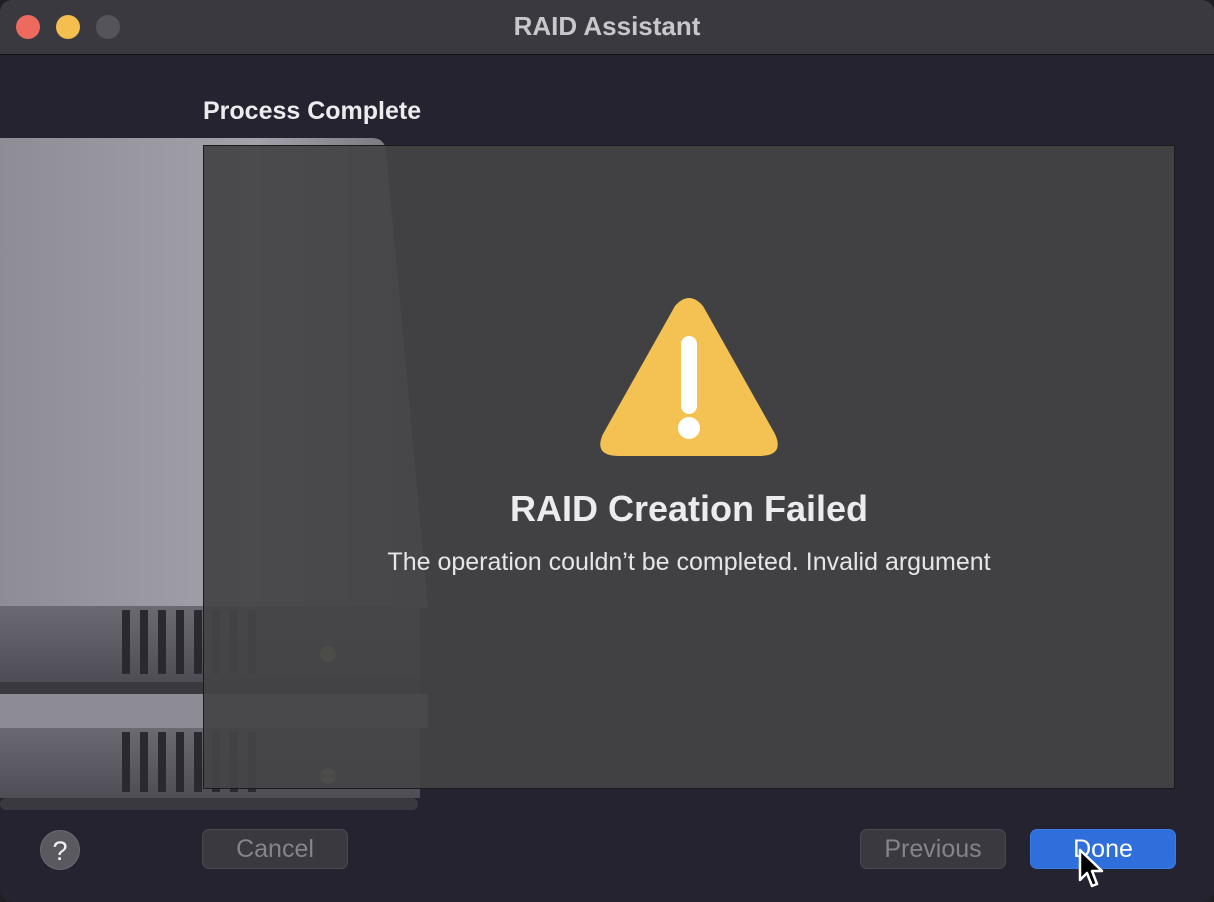 The height and width of the screenshot is (902, 1214). What do you see at coordinates (275, 849) in the screenshot?
I see `cancel-button: Cancel` at bounding box center [275, 849].